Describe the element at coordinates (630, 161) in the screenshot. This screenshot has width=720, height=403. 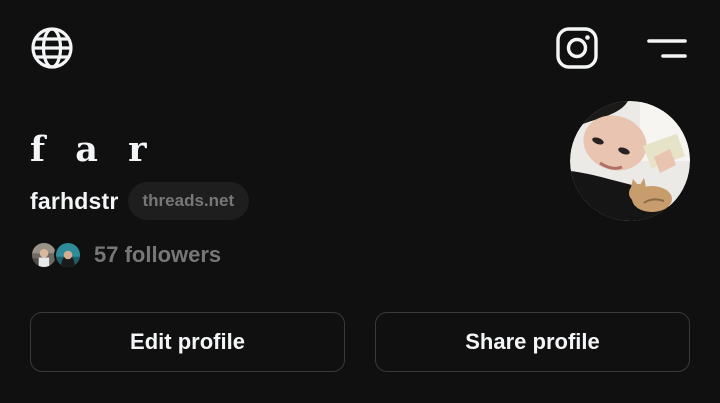
I see `profile-avatar` at that location.